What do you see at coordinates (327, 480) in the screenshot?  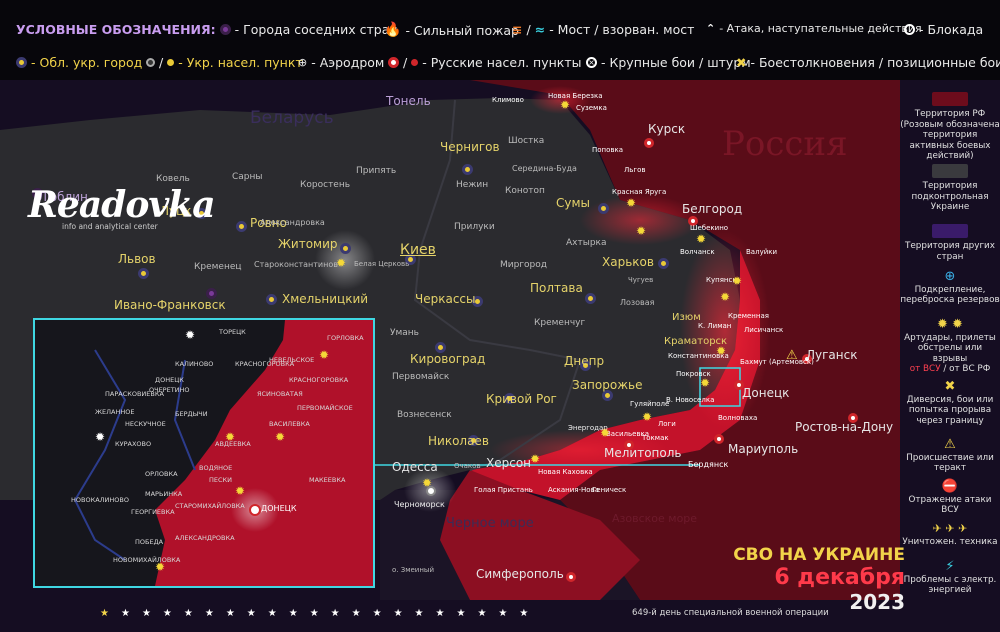 I see `inset-label: МАКЕЕВКА` at bounding box center [327, 480].